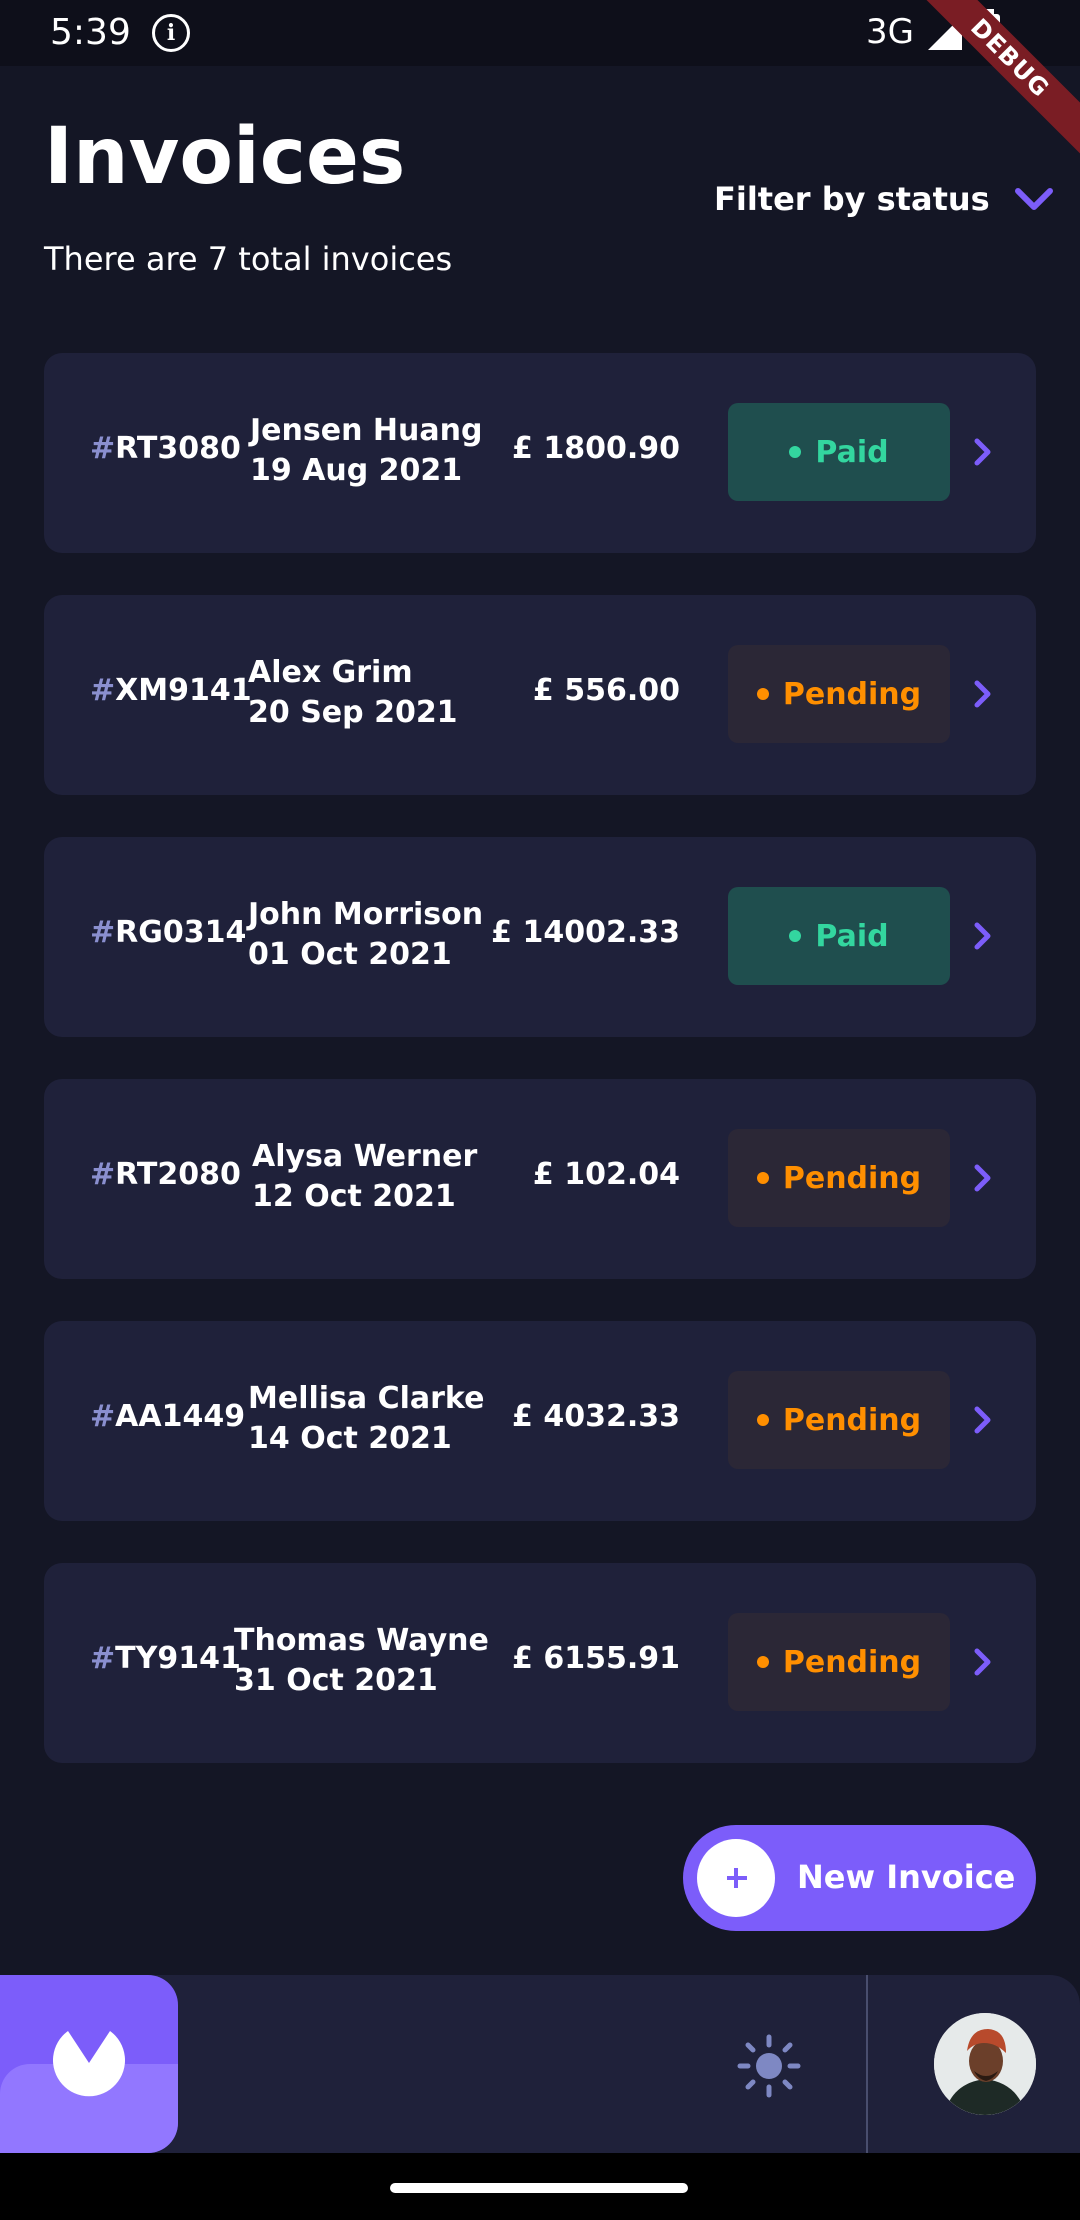  I want to click on filter-label: Filter by status, so click(852, 199).